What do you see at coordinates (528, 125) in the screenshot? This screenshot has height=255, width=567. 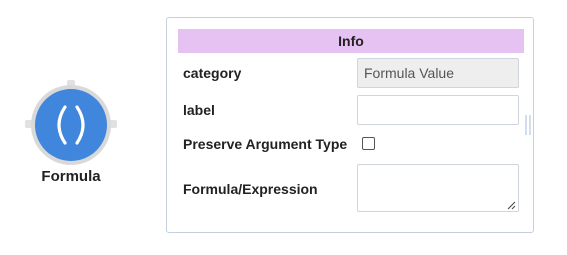 I see `panel-resize-handle` at bounding box center [528, 125].